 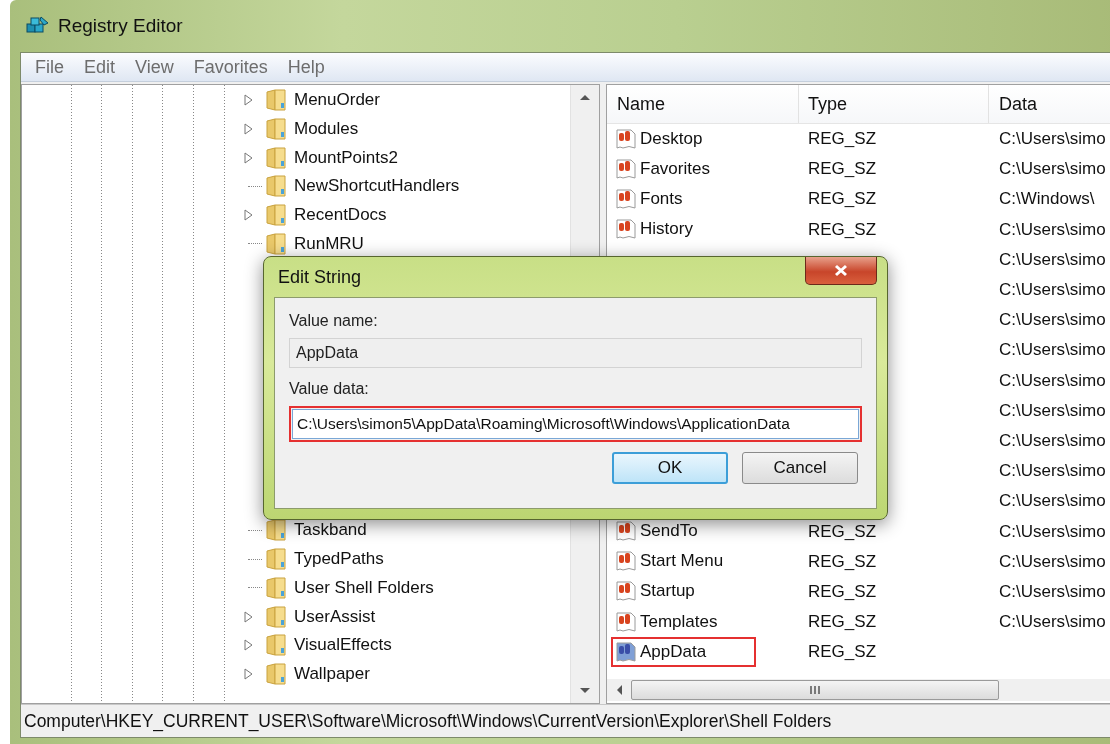 What do you see at coordinates (334, 321) in the screenshot?
I see `field-label: Value name:` at bounding box center [334, 321].